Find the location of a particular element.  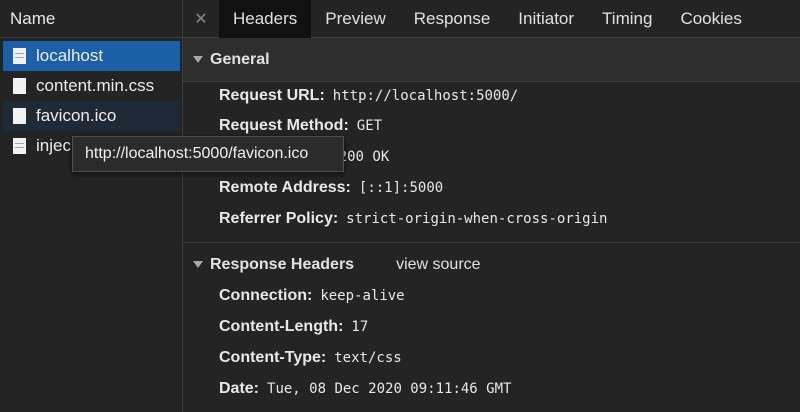

response-row-connection: Connection: keep-alive is located at coordinates (312, 296).